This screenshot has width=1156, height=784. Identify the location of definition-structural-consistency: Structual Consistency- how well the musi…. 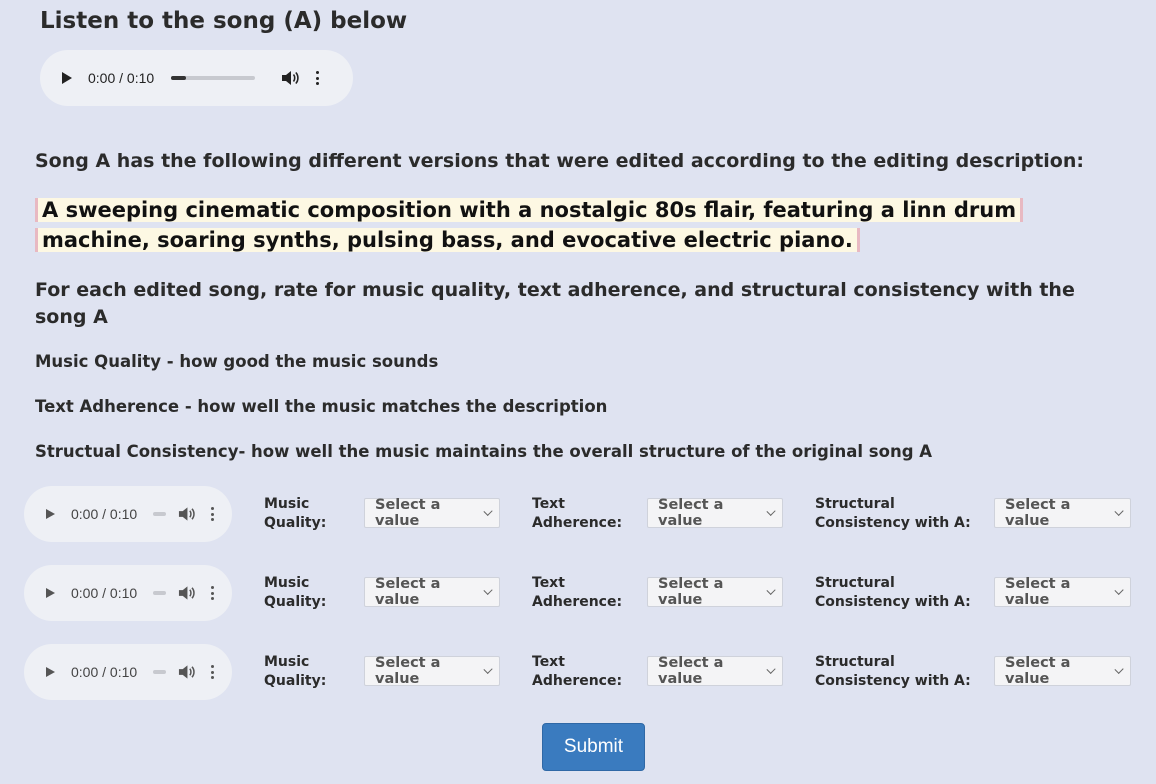
(484, 451).